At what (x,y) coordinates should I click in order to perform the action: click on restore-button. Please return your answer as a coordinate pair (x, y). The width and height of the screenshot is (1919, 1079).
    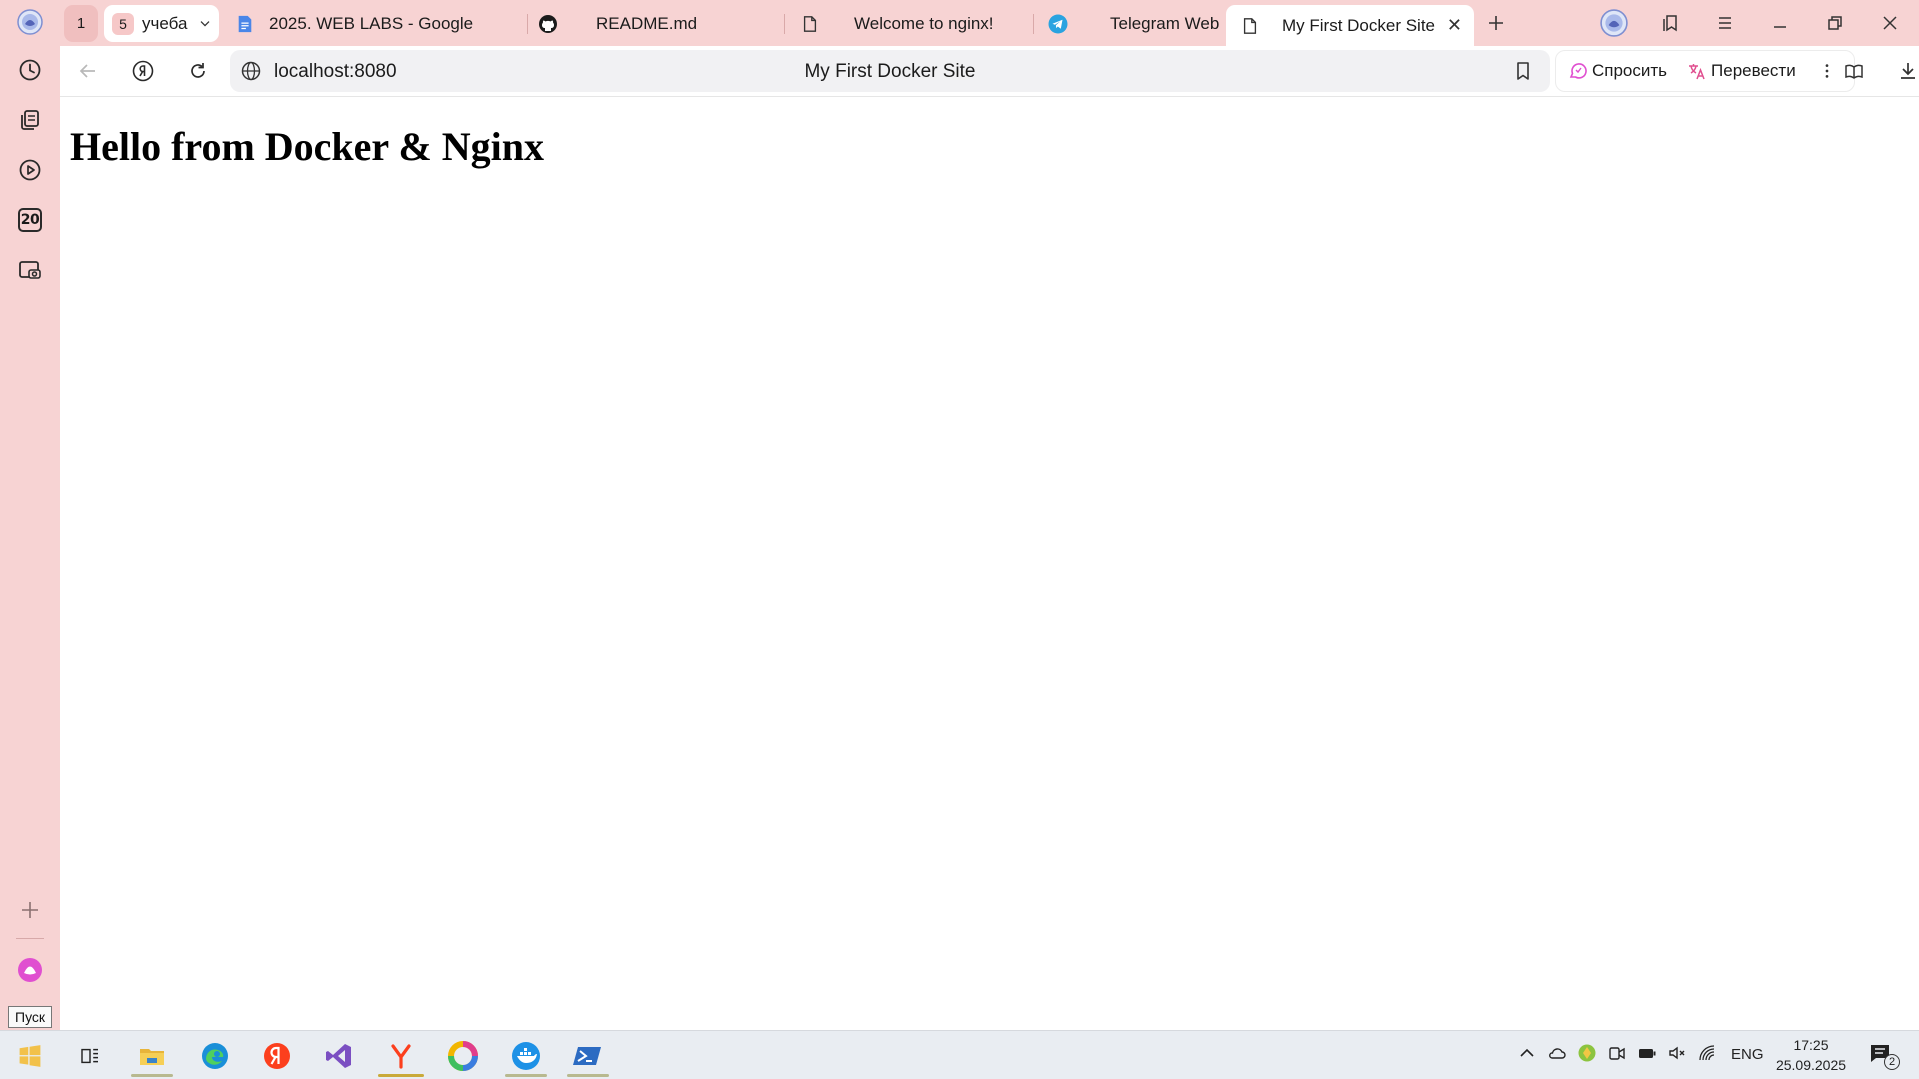
    Looking at the image, I should click on (1835, 23).